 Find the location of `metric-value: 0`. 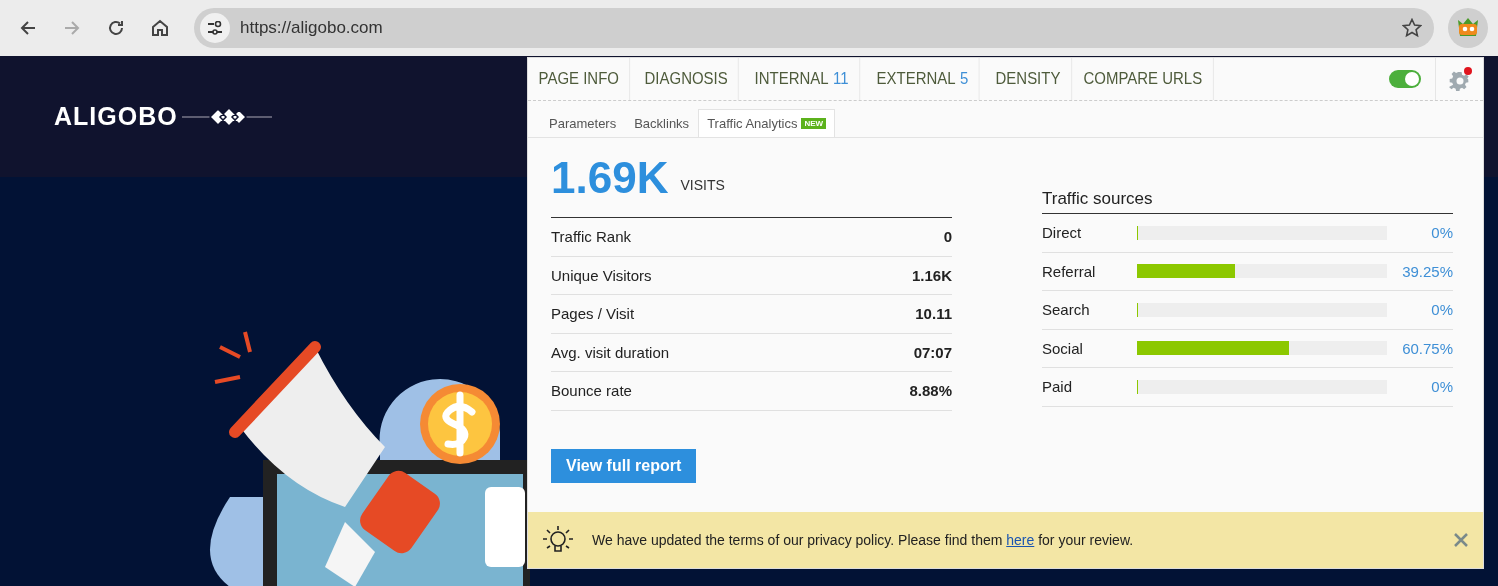

metric-value: 0 is located at coordinates (947, 237).